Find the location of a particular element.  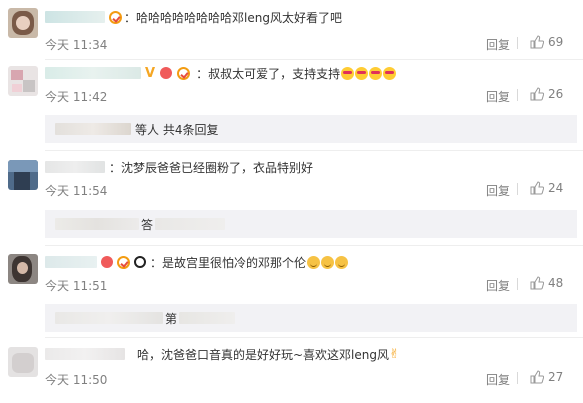

like-count: 27 is located at coordinates (556, 377).